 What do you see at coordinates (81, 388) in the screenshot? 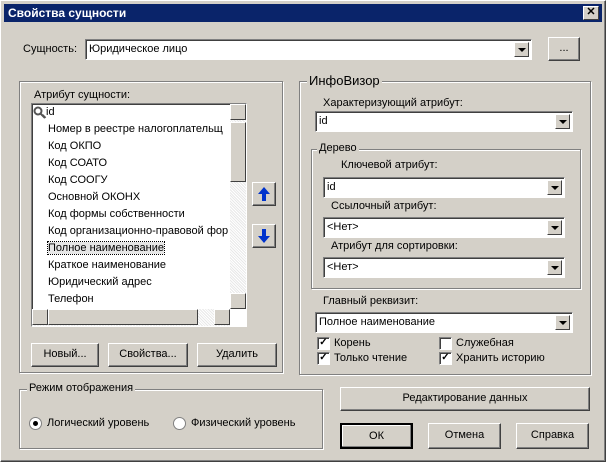
I see `display-mode-title: Режим отображения` at bounding box center [81, 388].